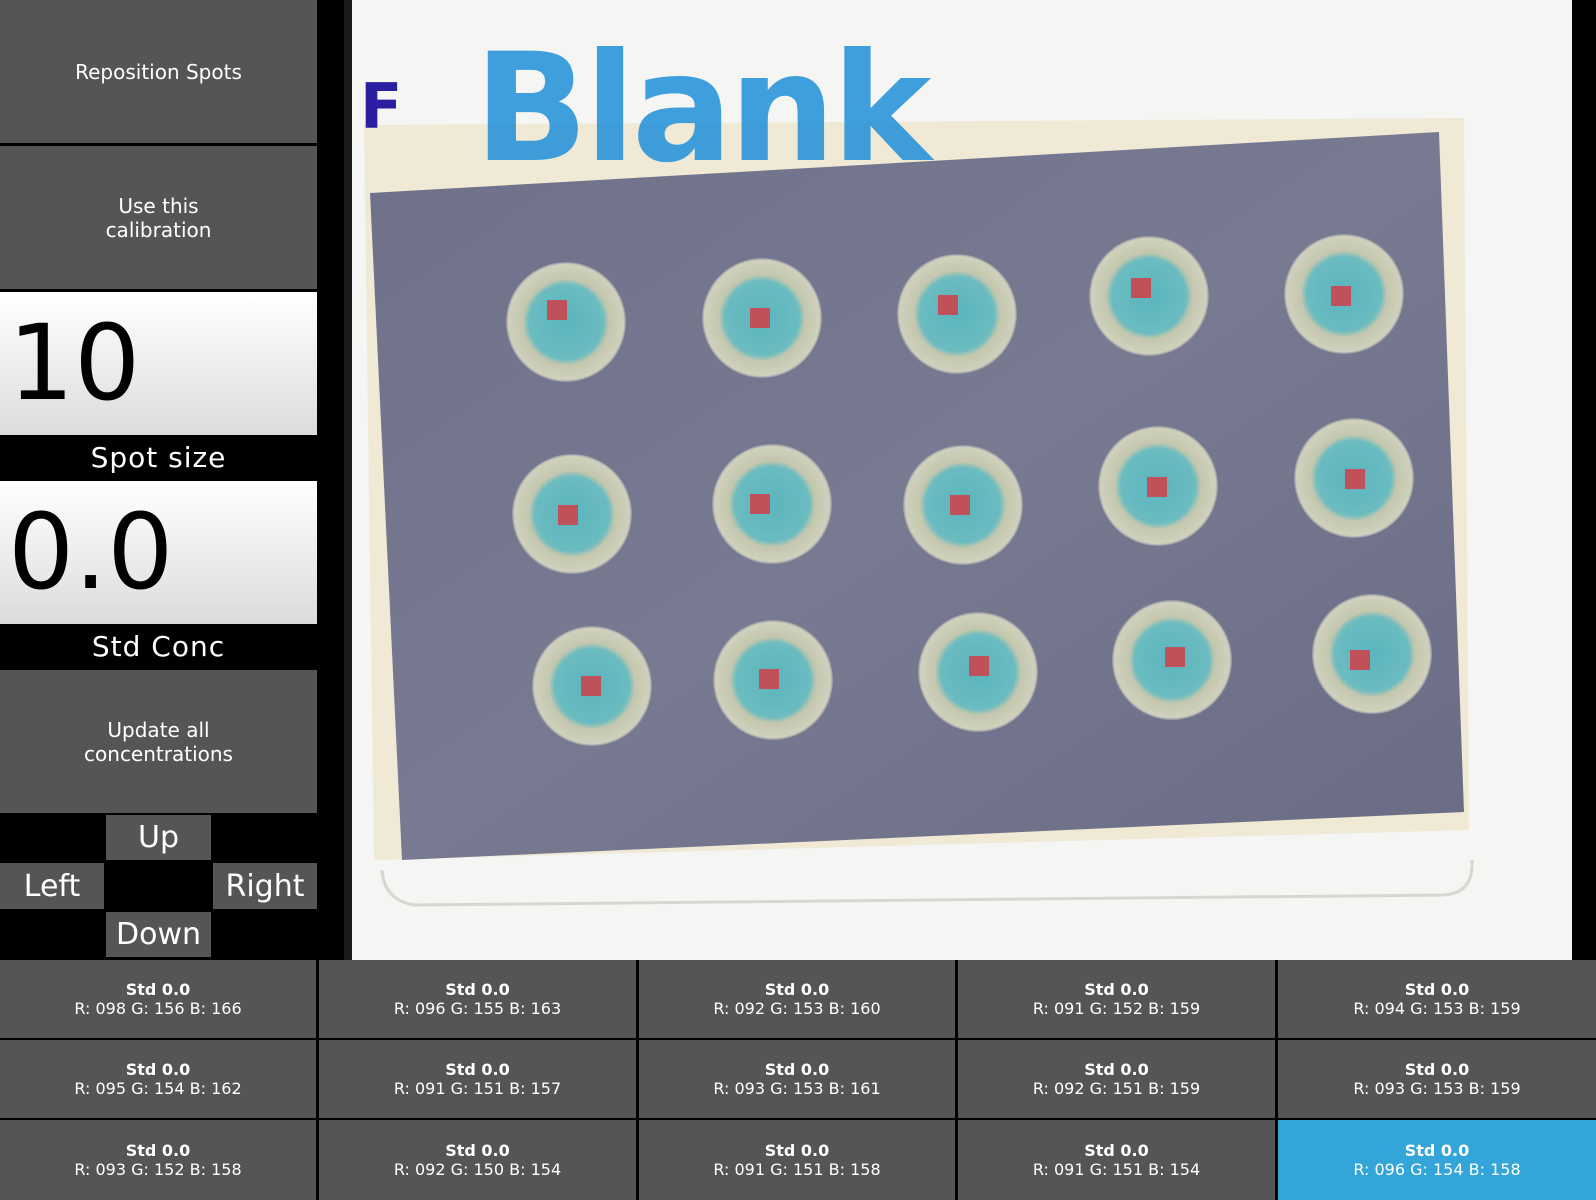 The width and height of the screenshot is (1596, 1200). I want to click on use-calibration-button: Use this calibration, so click(158, 217).